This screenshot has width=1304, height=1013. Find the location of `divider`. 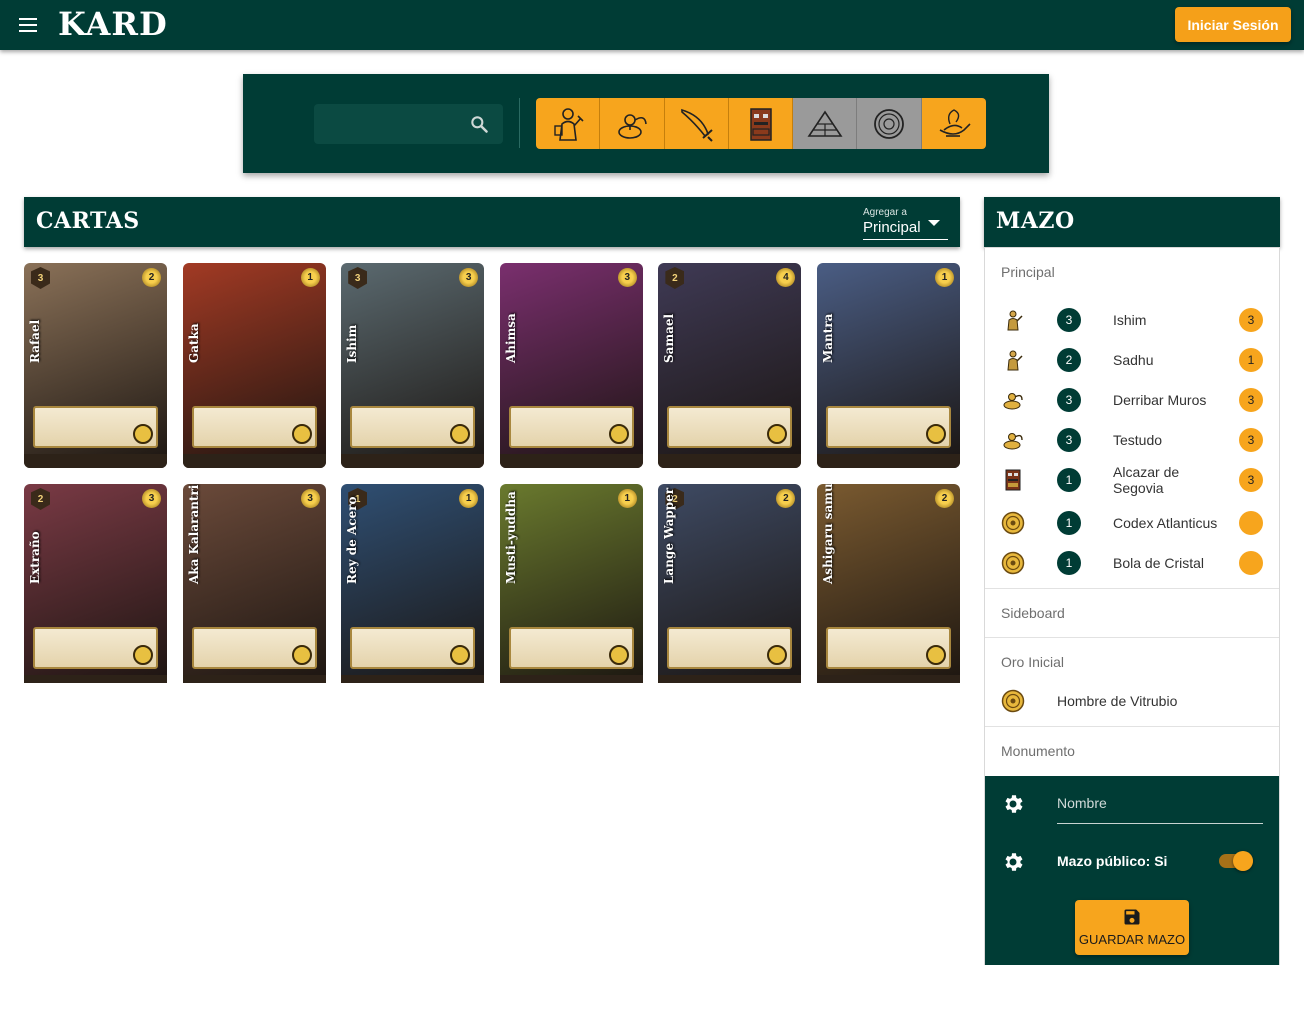

divider is located at coordinates (519, 123).